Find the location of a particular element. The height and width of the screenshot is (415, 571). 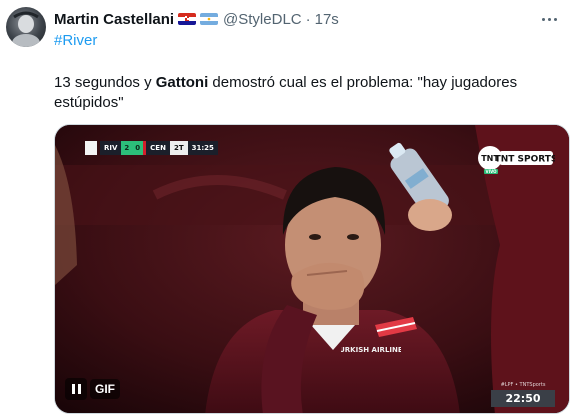

argentina-flag-icon is located at coordinates (209, 19).